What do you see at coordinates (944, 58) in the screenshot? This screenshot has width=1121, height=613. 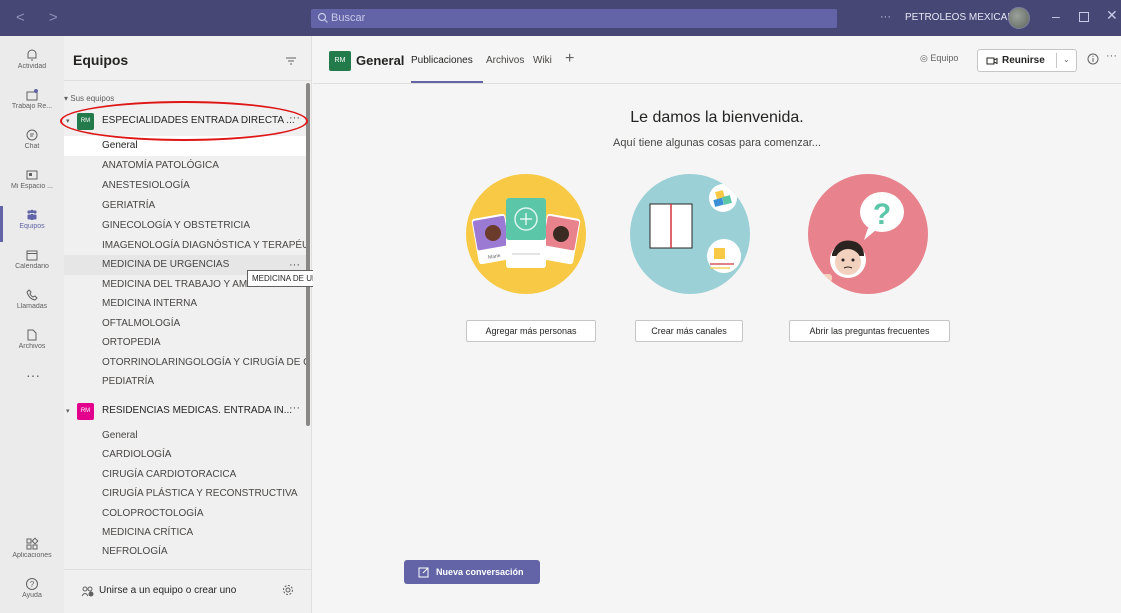 I see `team-label: Equipo` at bounding box center [944, 58].